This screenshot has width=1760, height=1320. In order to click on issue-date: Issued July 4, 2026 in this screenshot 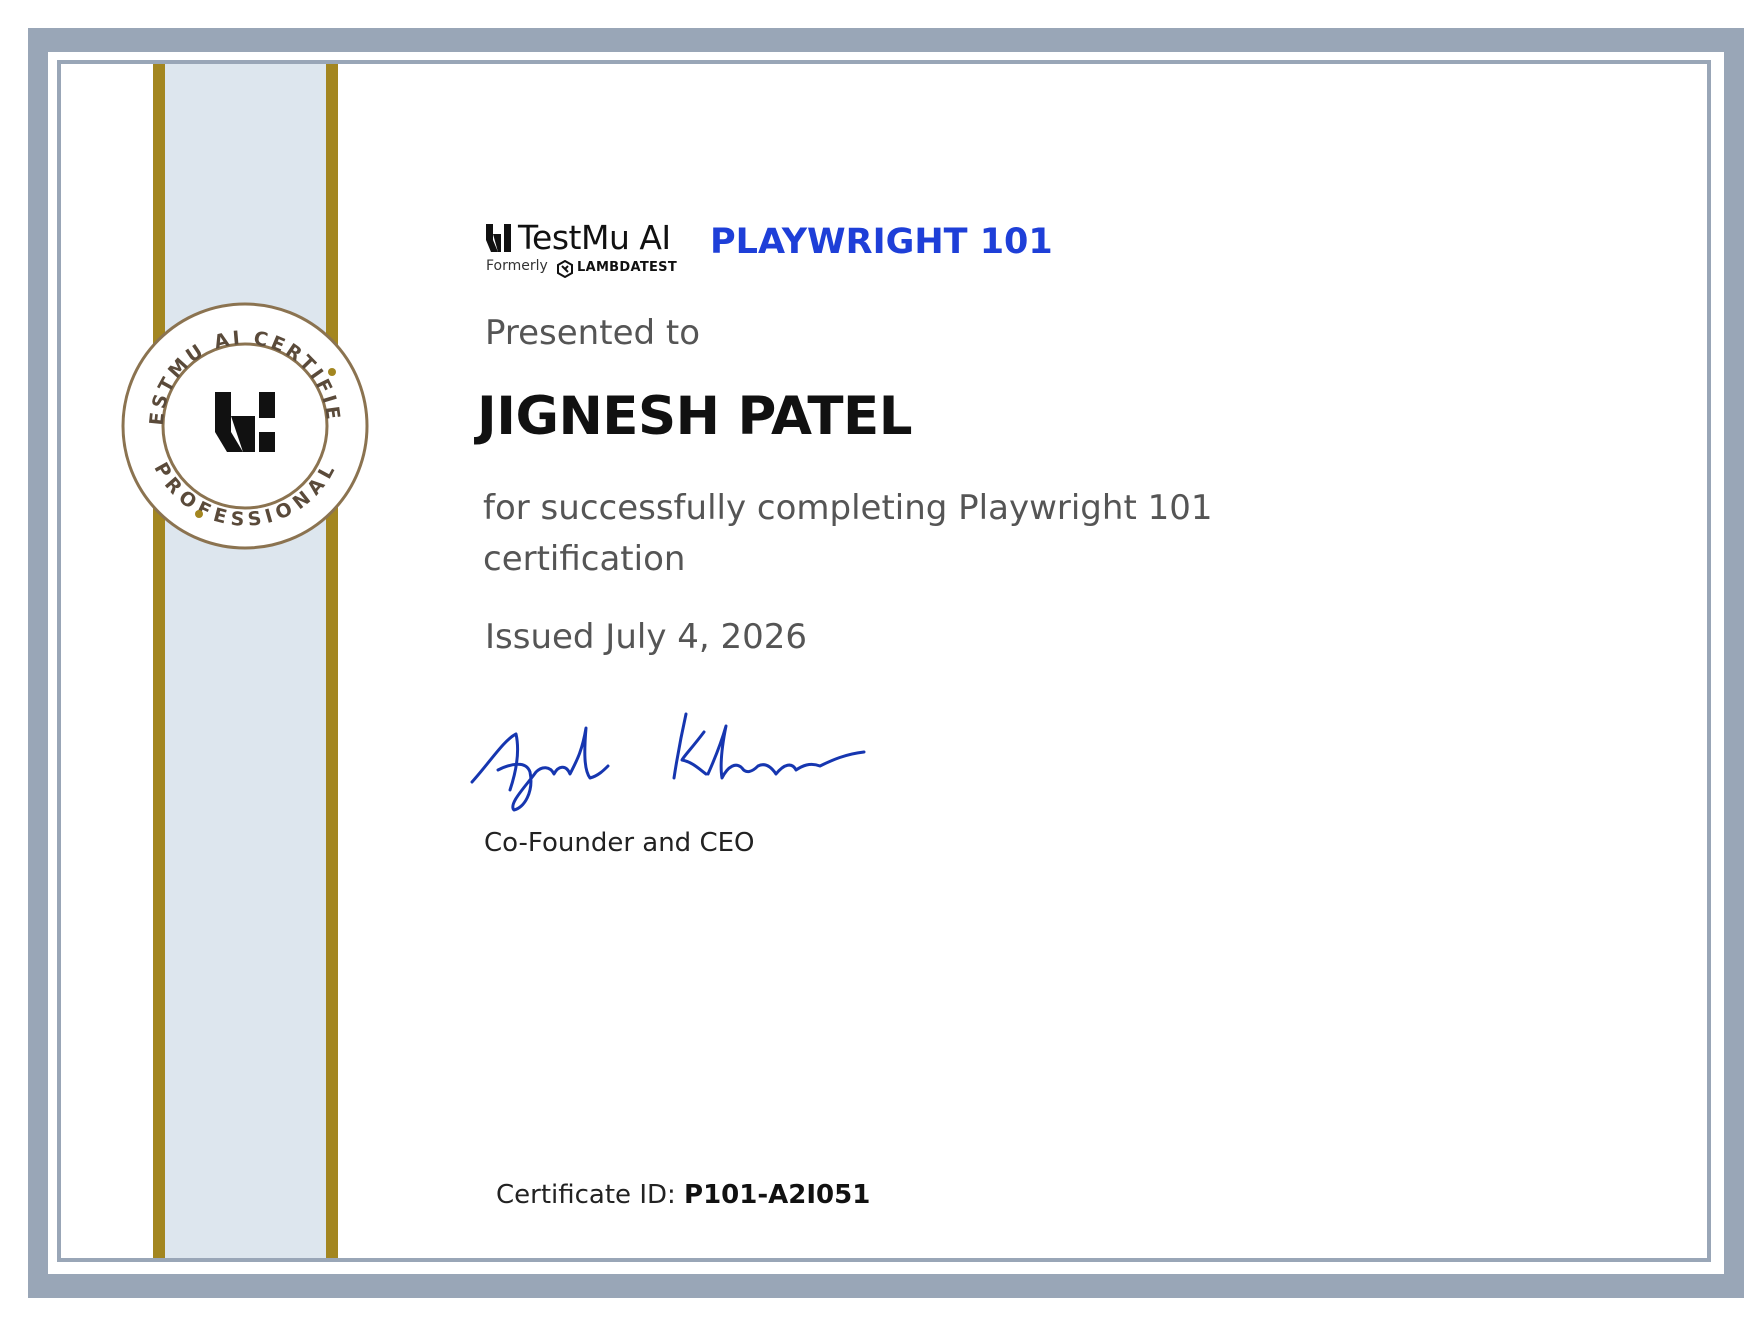, I will do `click(646, 637)`.